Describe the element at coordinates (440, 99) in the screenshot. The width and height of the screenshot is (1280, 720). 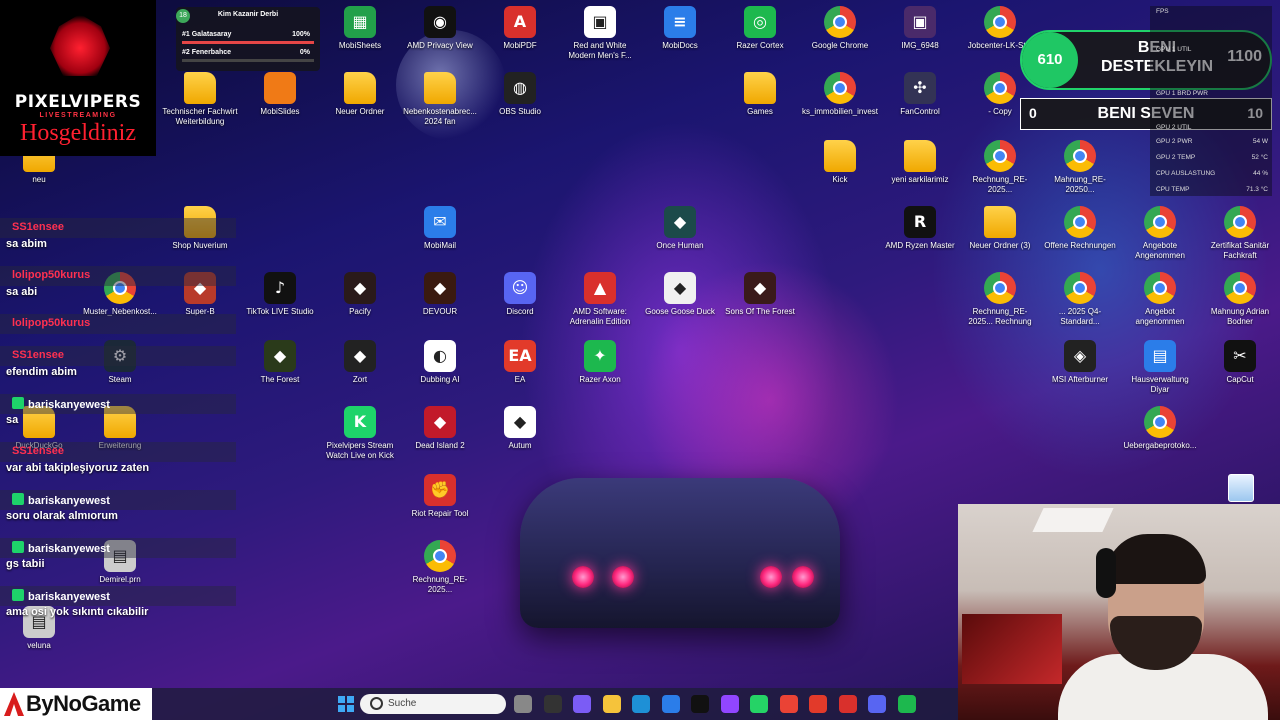
I see `desktop-icon: Nebenkostenabrec... 2024 fan` at that location.